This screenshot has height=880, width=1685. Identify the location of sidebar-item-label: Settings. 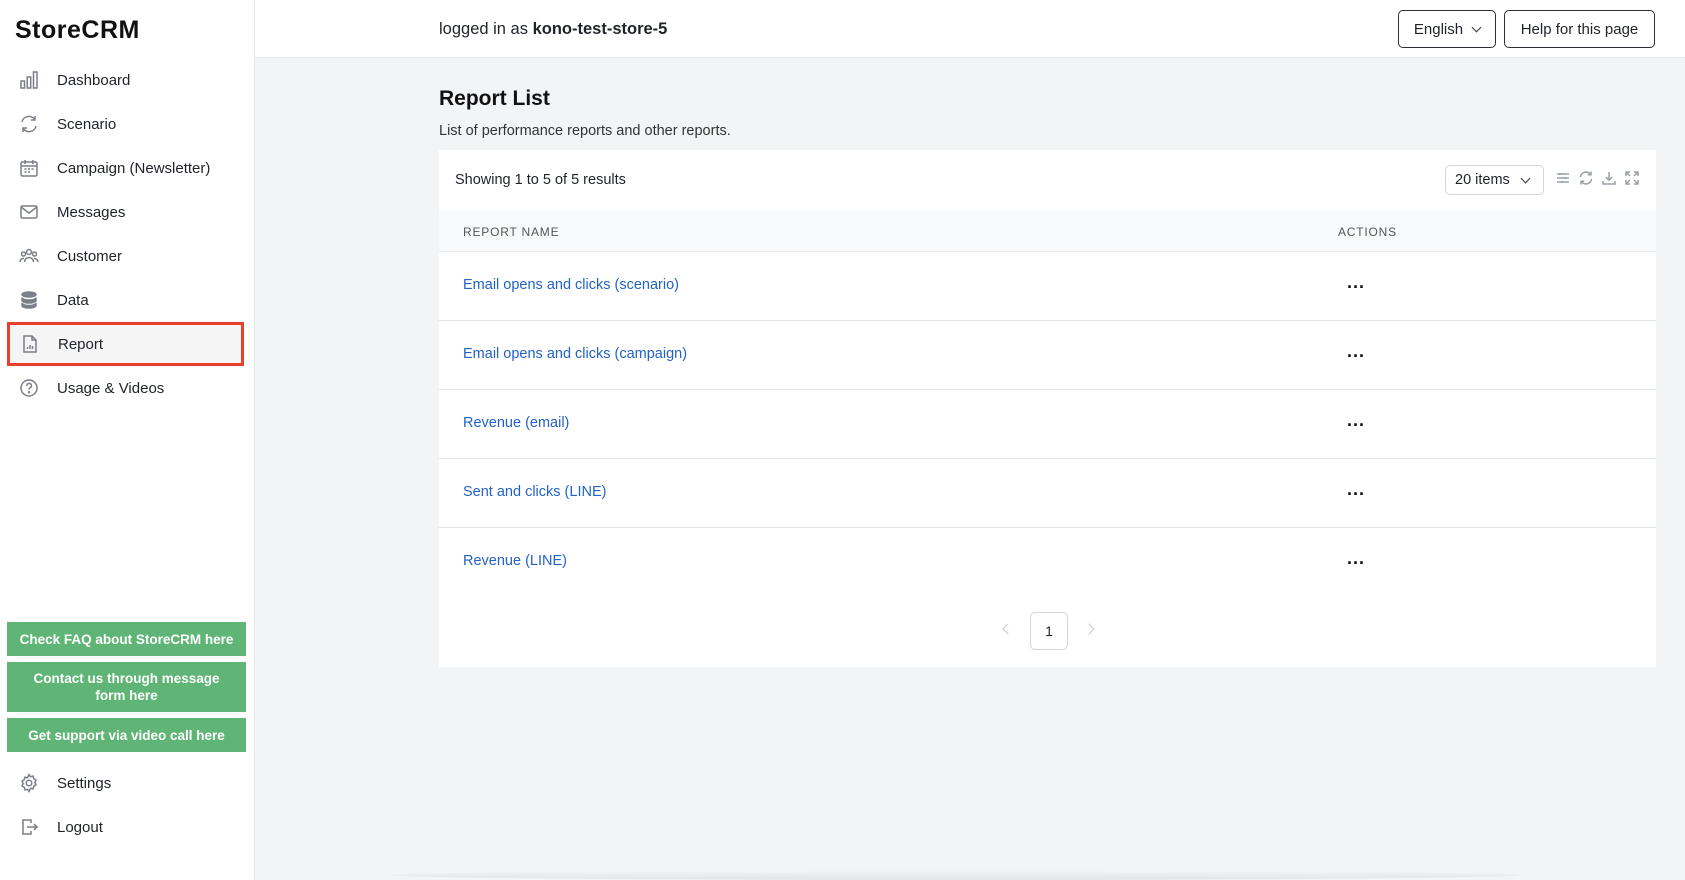
(84, 783).